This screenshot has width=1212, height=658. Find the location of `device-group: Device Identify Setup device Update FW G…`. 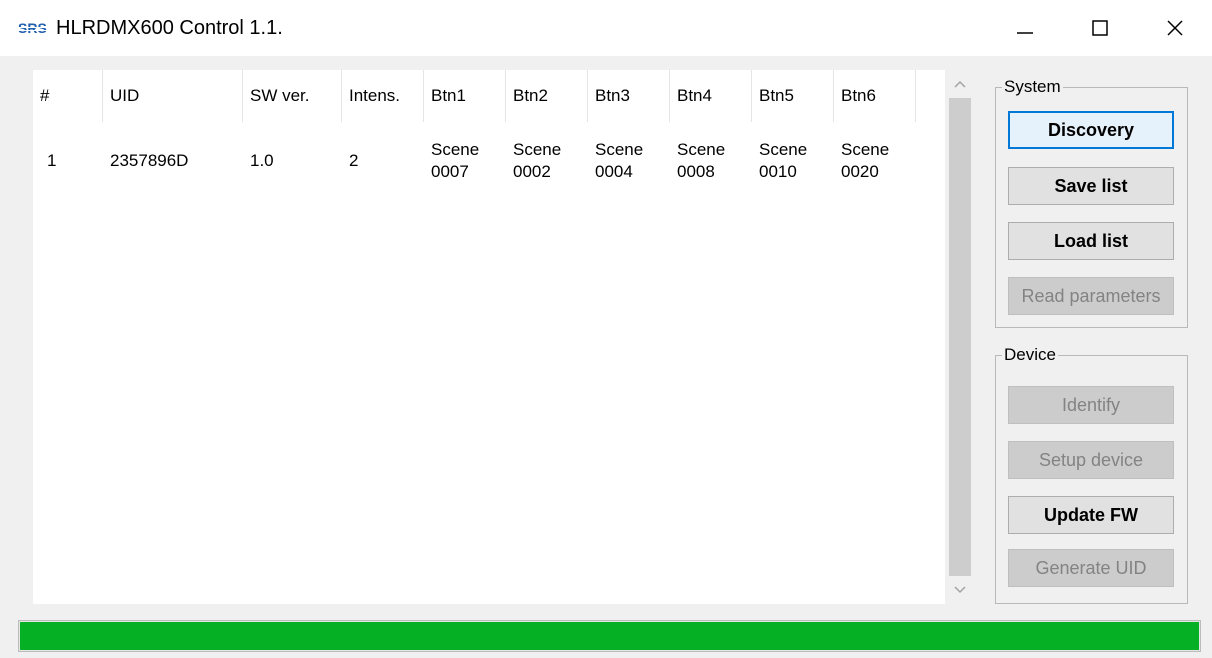

device-group: Device Identify Setup device Update FW G… is located at coordinates (1091, 473).